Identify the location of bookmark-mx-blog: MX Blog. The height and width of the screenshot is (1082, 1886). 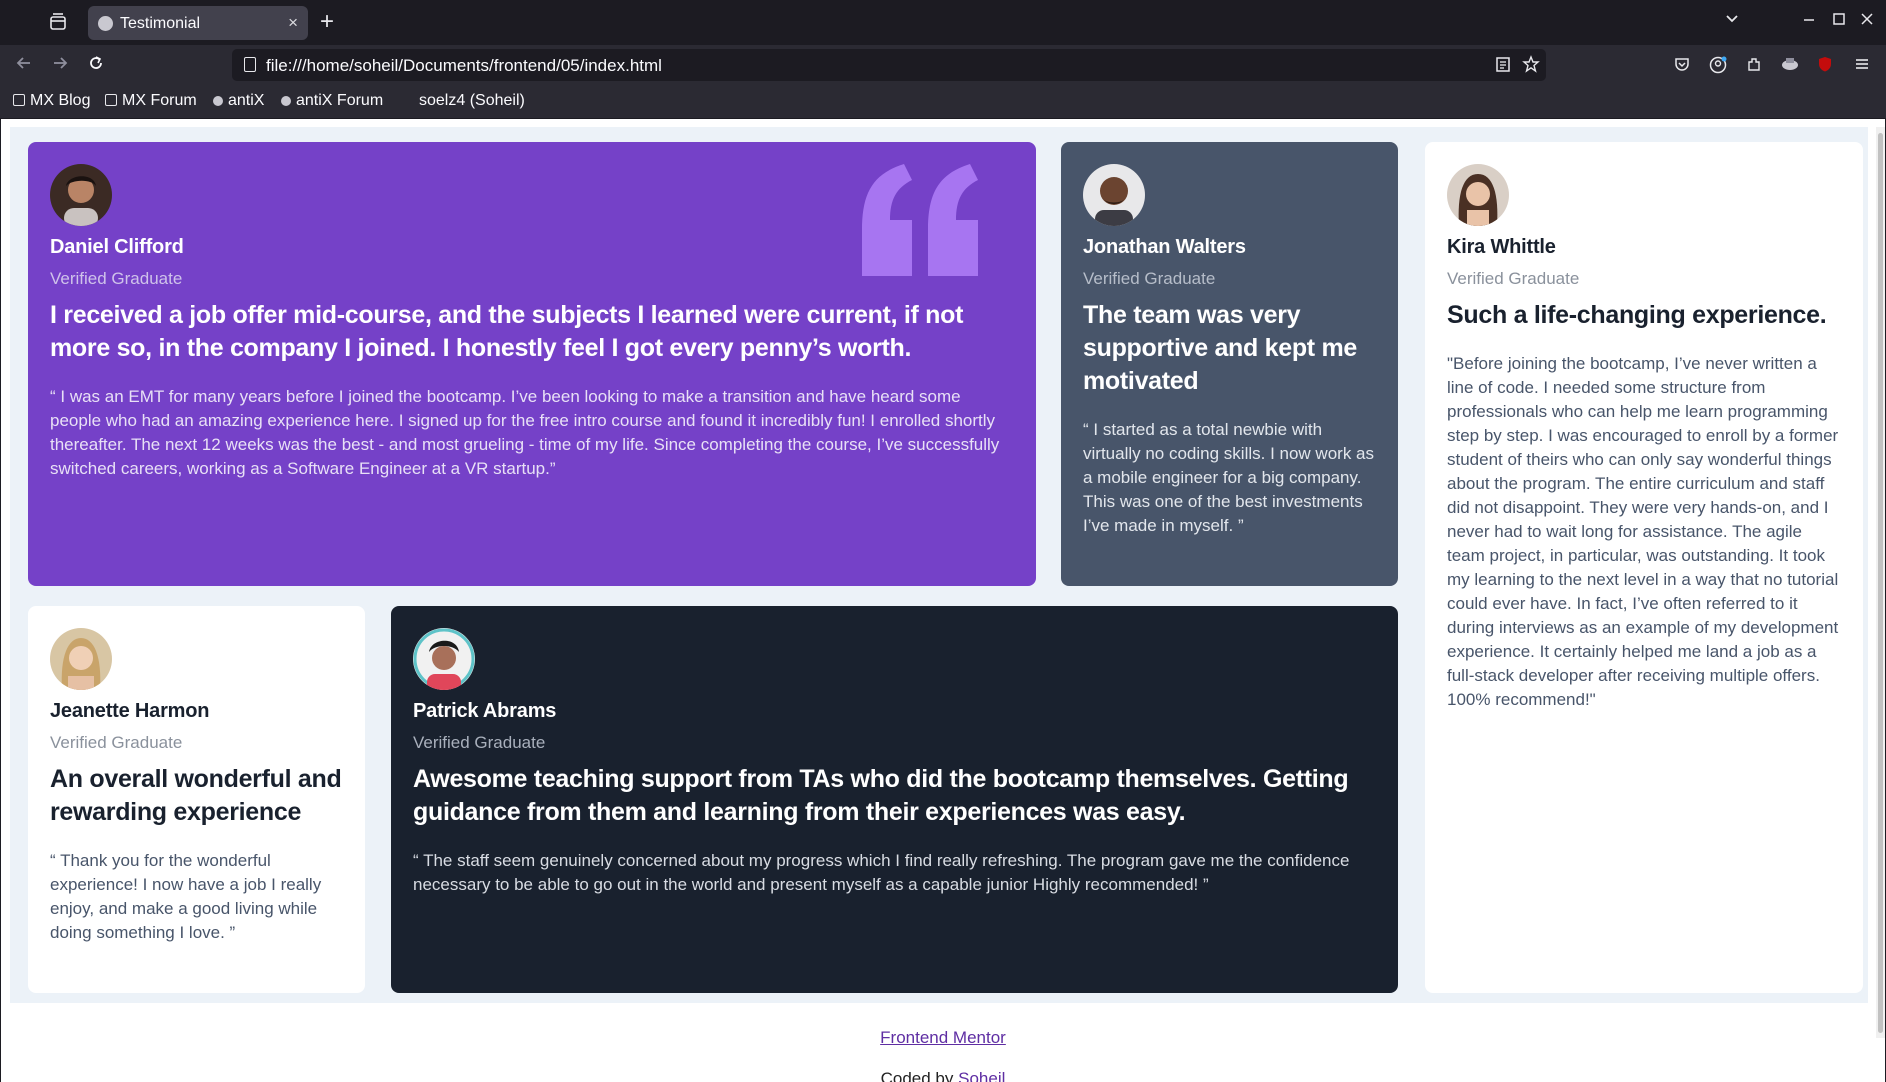
(51, 101).